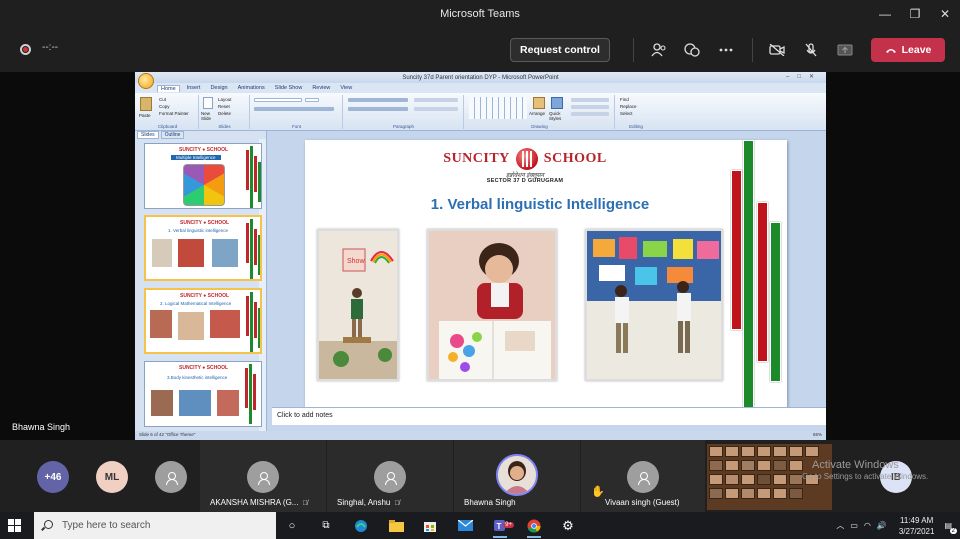  I want to click on delete-button: Delete, so click(224, 113).